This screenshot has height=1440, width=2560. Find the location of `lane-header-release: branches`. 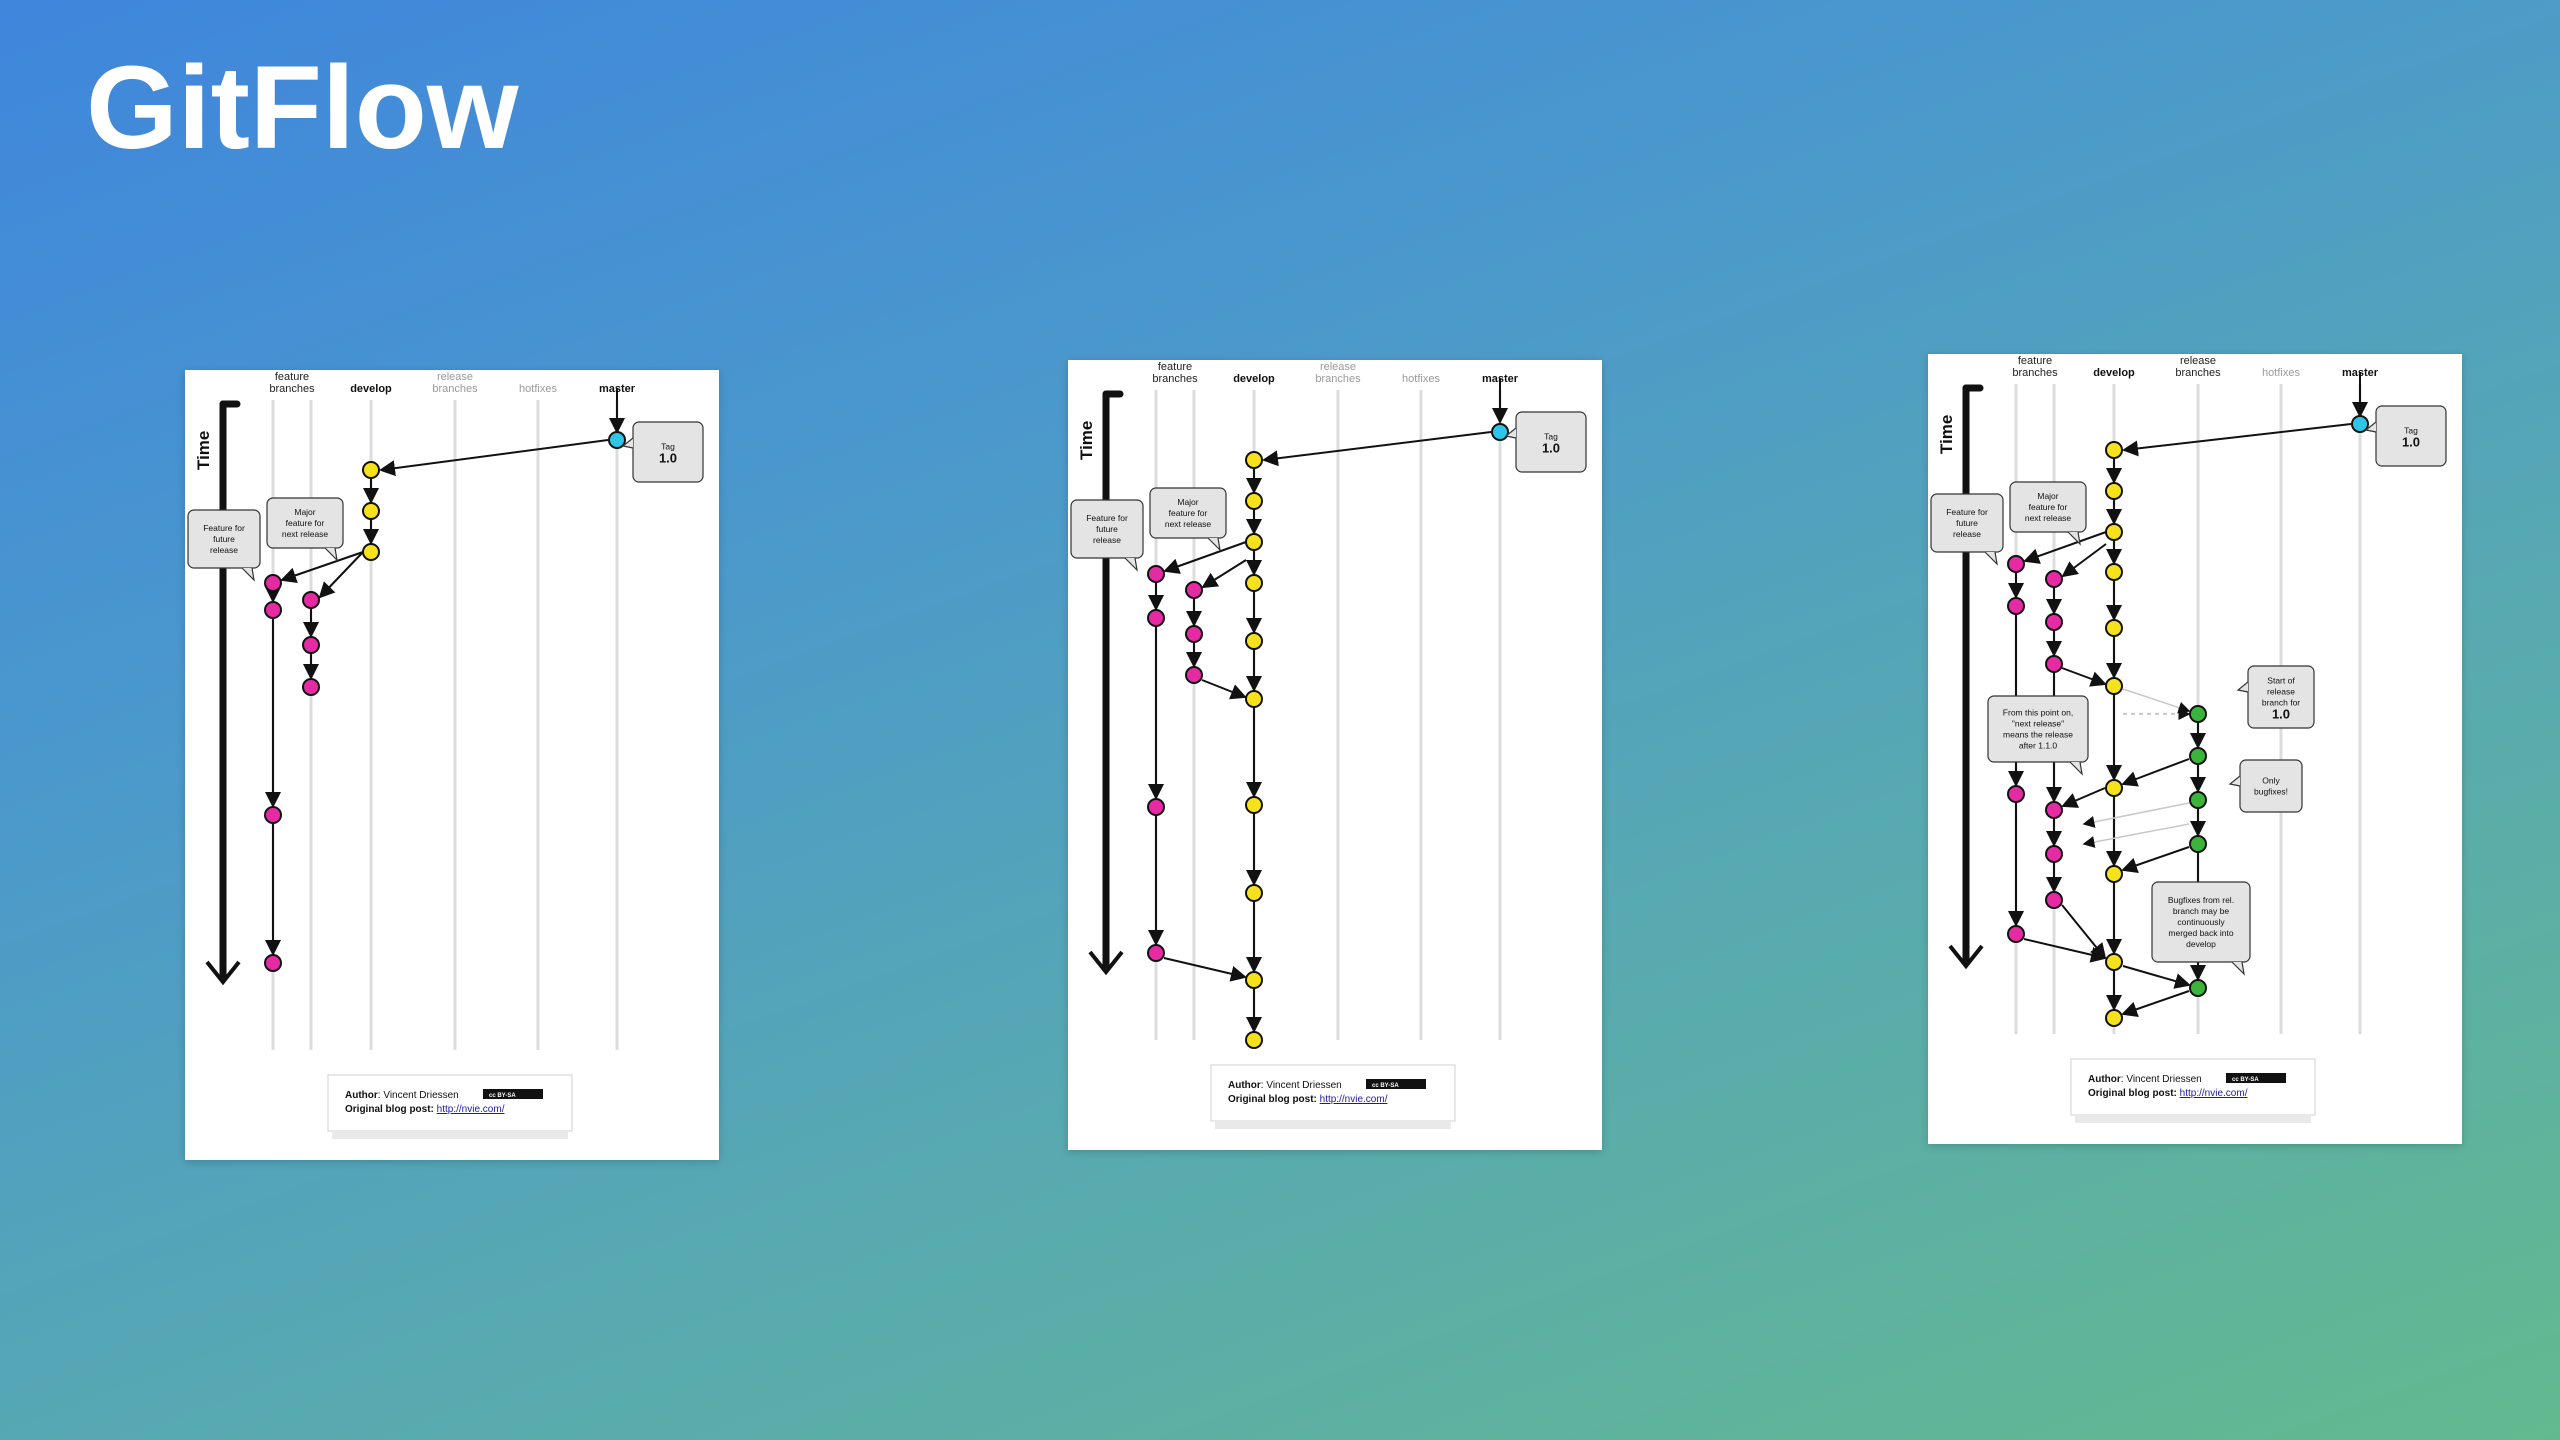

lane-header-release: branches is located at coordinates (455, 389).